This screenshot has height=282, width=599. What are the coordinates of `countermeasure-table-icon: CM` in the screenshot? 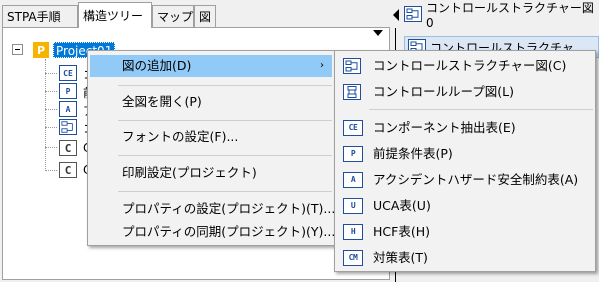 It's located at (353, 258).